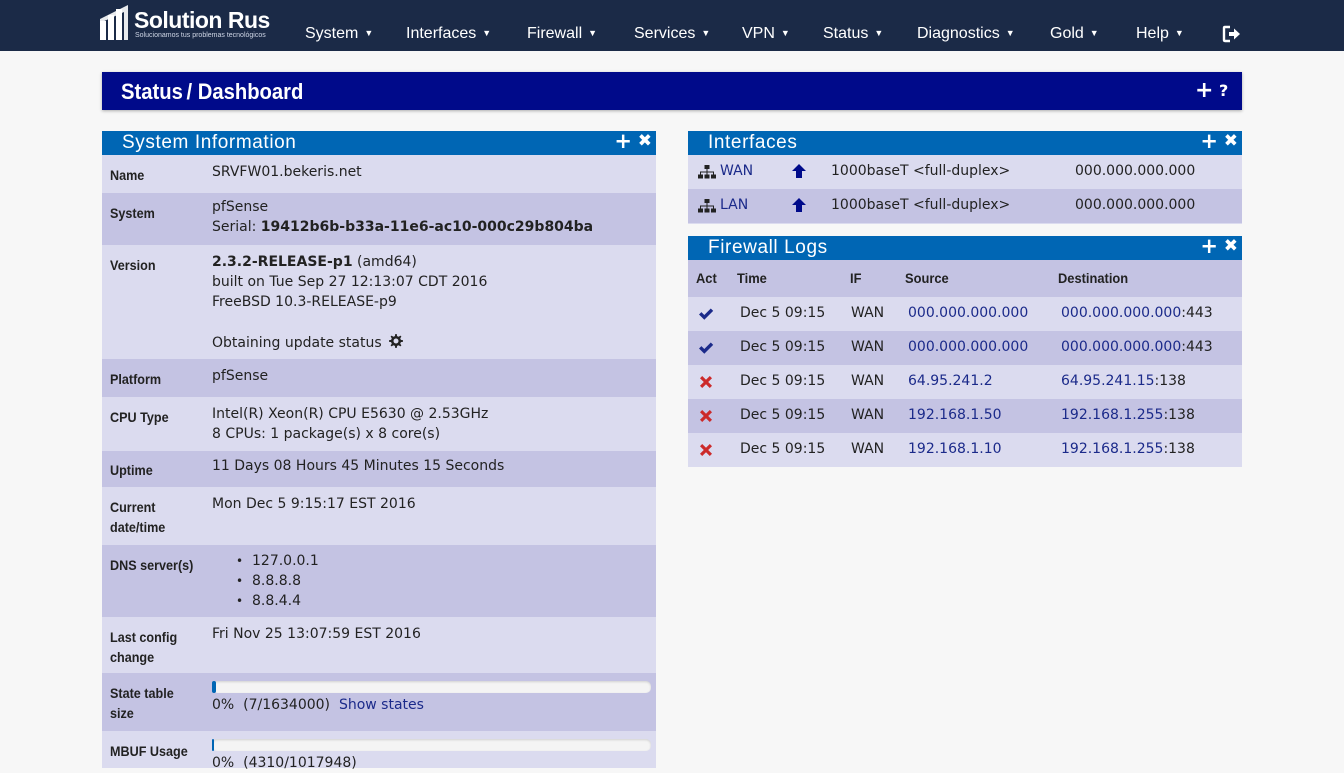 This screenshot has width=1344, height=773. I want to click on label: Version, so click(133, 265).